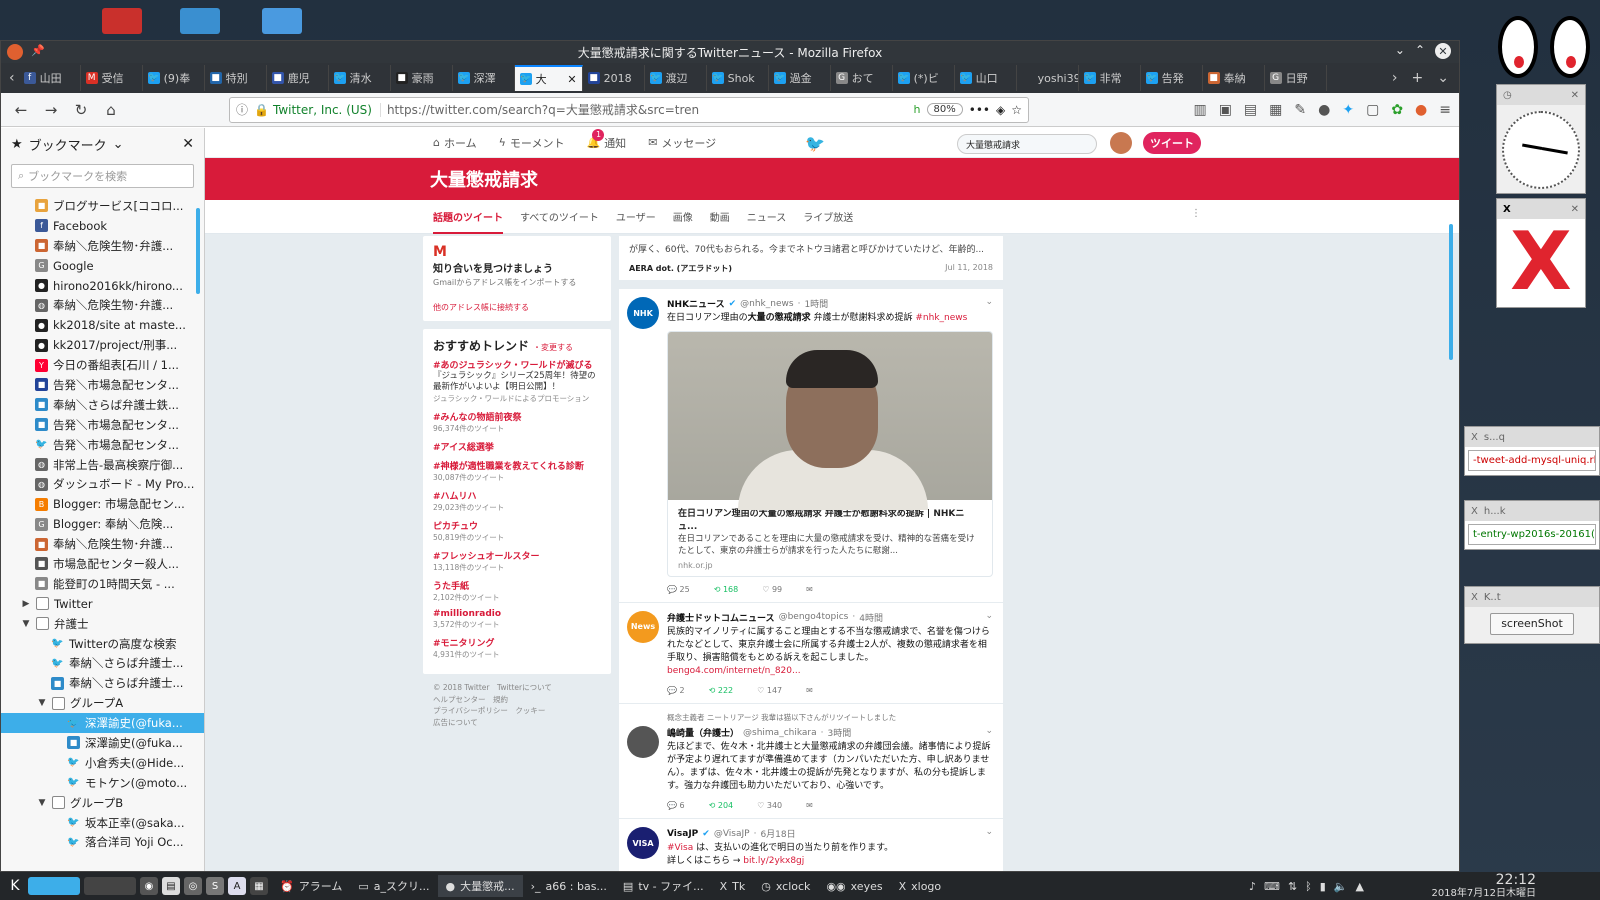 This screenshot has width=1600, height=900. I want to click on reload-icon: ↻, so click(81, 110).